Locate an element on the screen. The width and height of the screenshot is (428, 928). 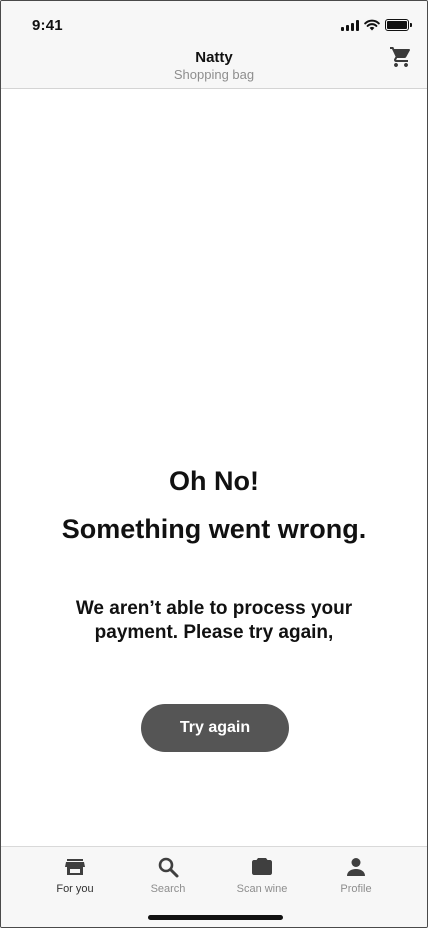
tab-label: Profile is located at coordinates (356, 889).